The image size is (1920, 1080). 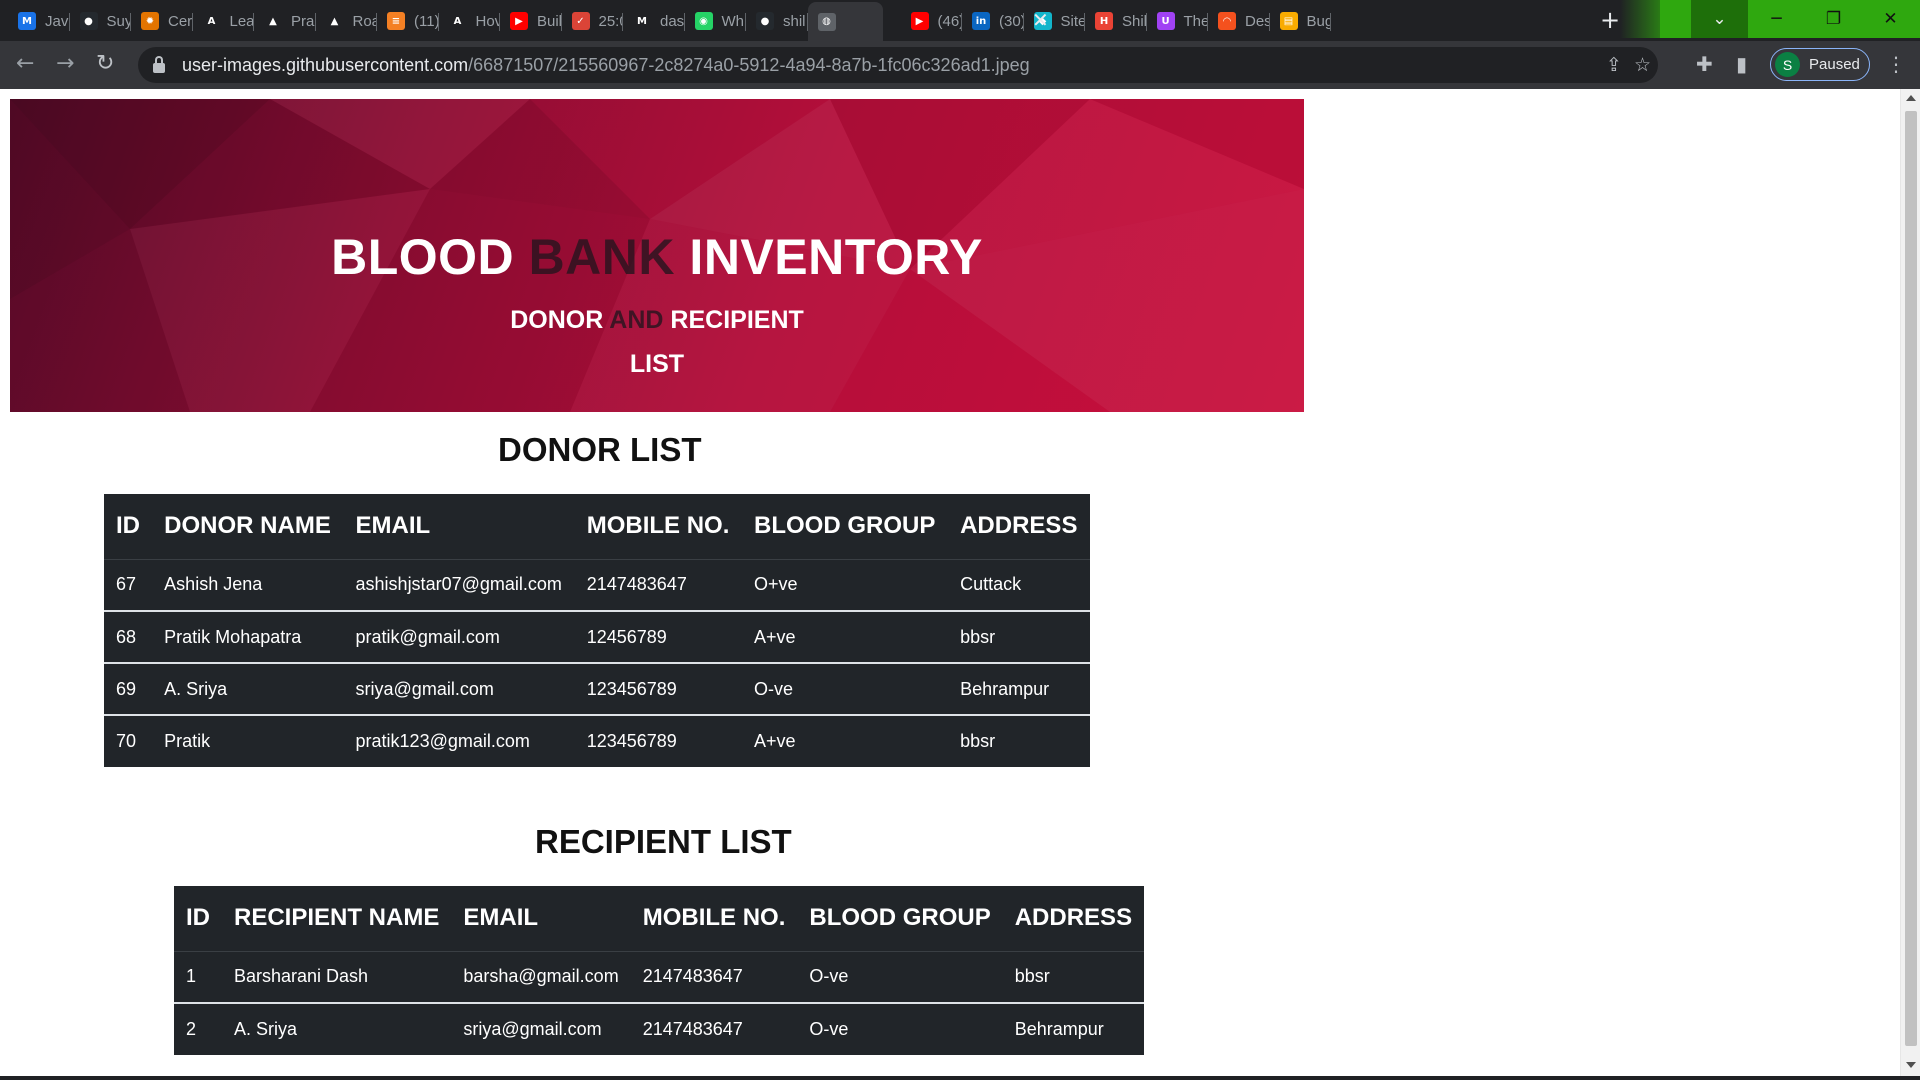 I want to click on browser-tab: ▲ Roa, so click(x=347, y=21).